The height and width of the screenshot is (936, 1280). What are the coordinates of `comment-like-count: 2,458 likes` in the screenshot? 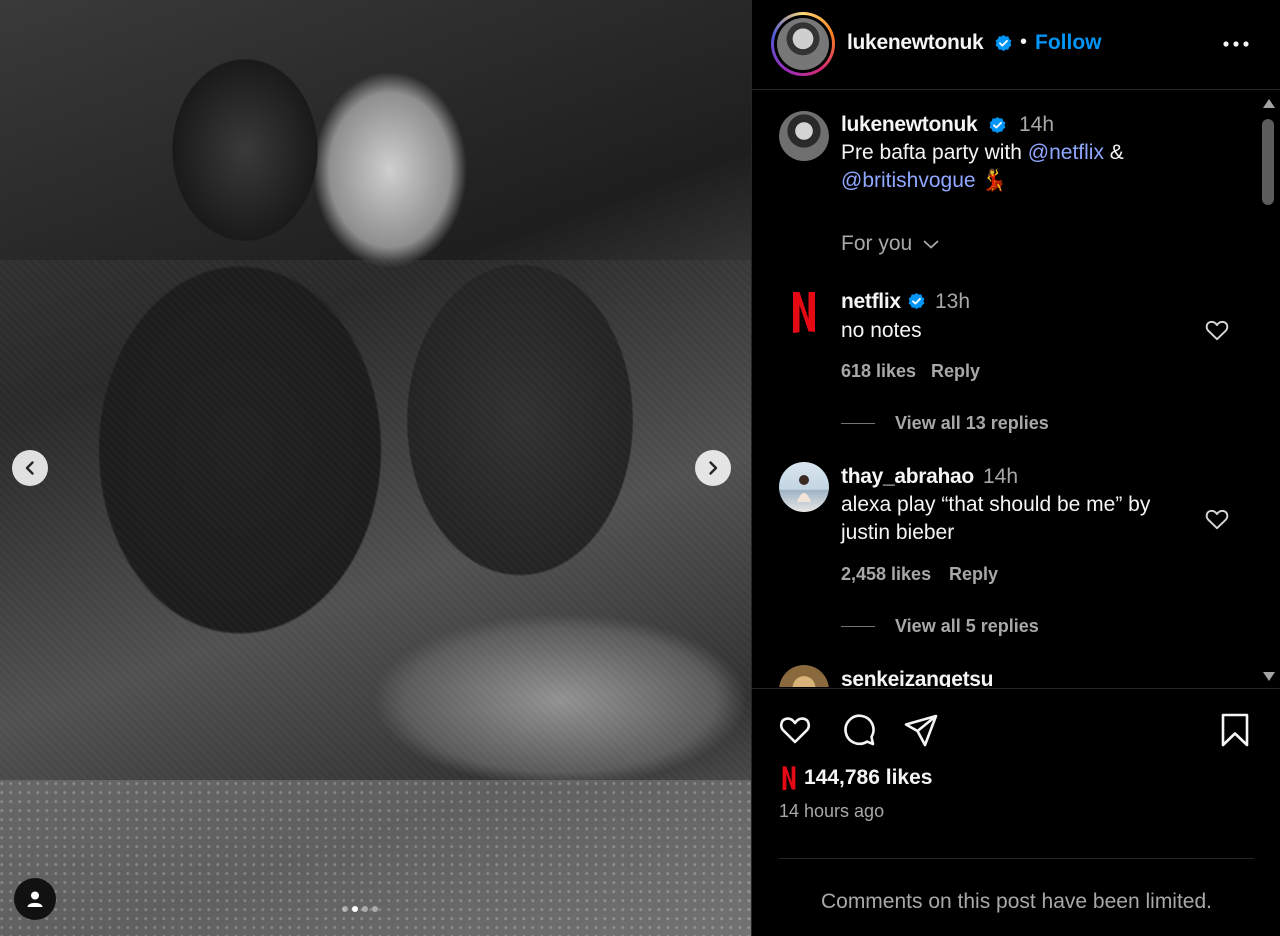 It's located at (886, 574).